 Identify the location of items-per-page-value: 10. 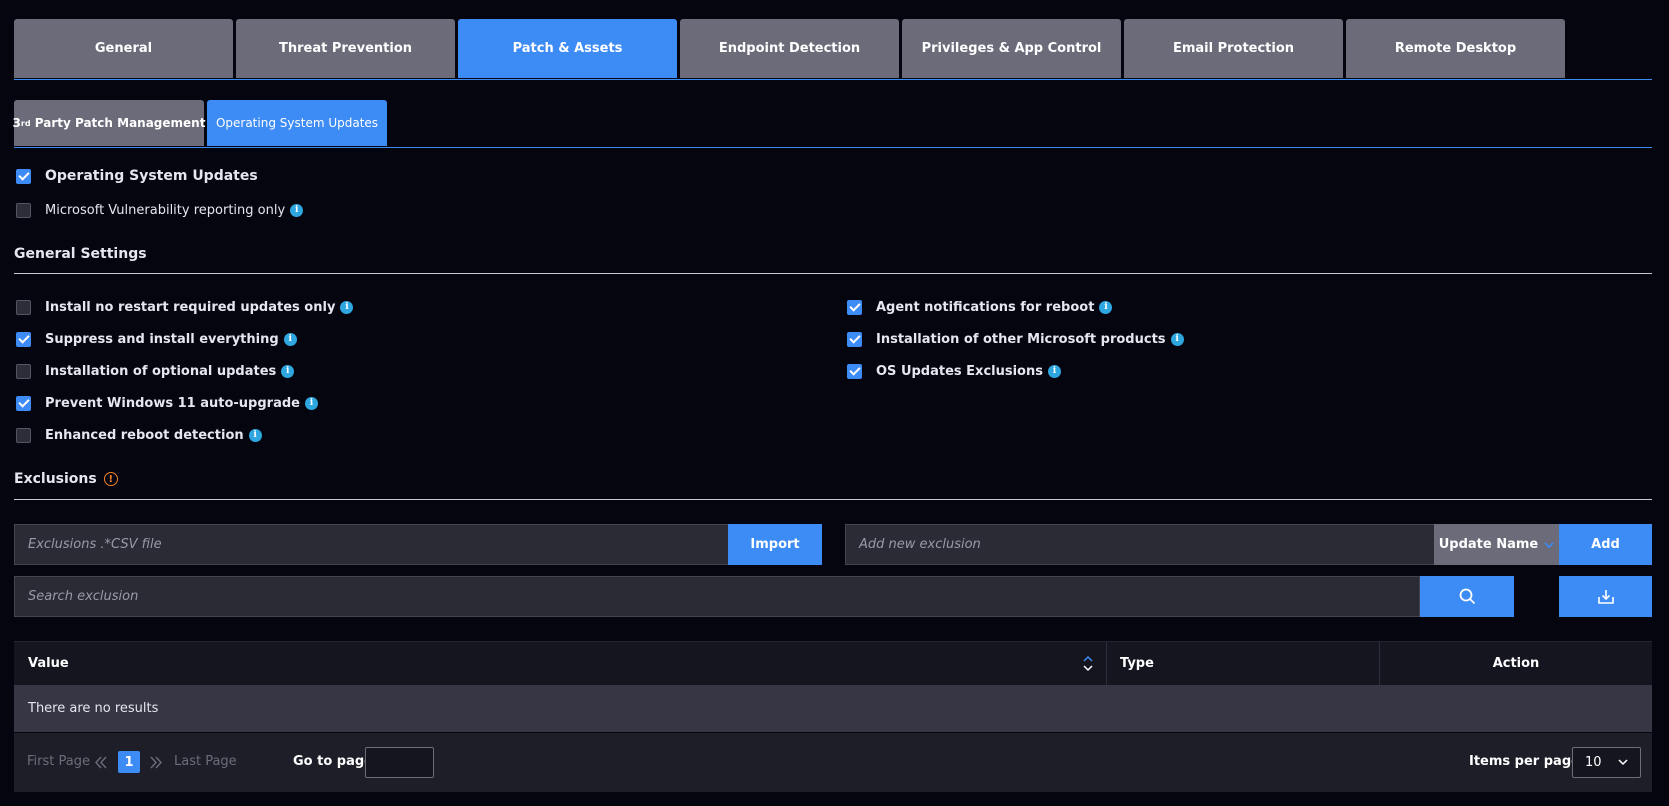
(1593, 762).